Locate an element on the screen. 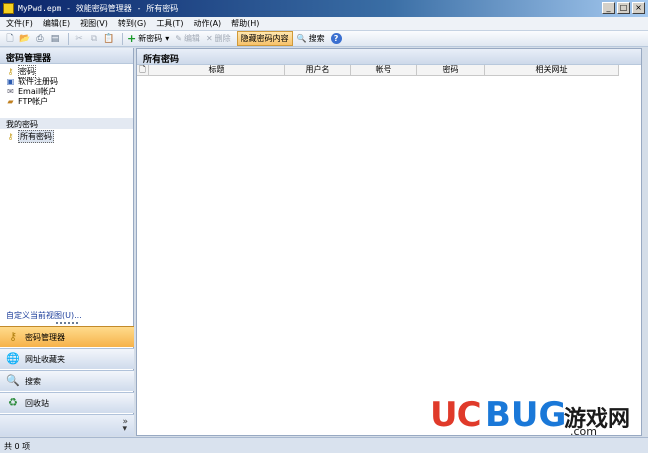  category-tree: ⚷ 密码 ▣ 软件注册码 ✉ Email帐户 ▰ FTP帐户 is located at coordinates (66, 86).